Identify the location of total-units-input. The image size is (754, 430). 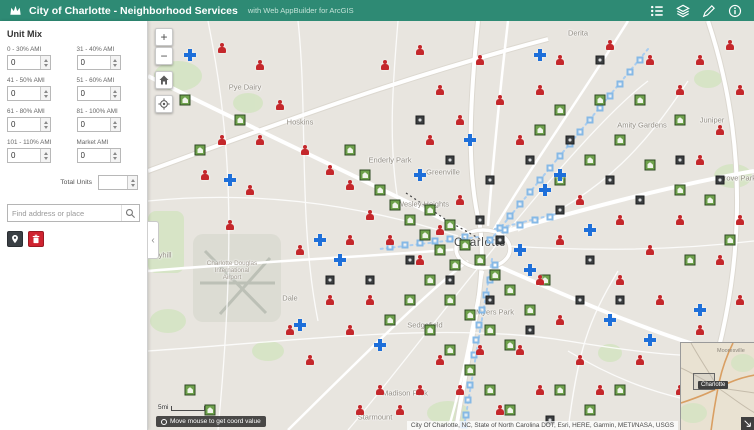
(113, 182).